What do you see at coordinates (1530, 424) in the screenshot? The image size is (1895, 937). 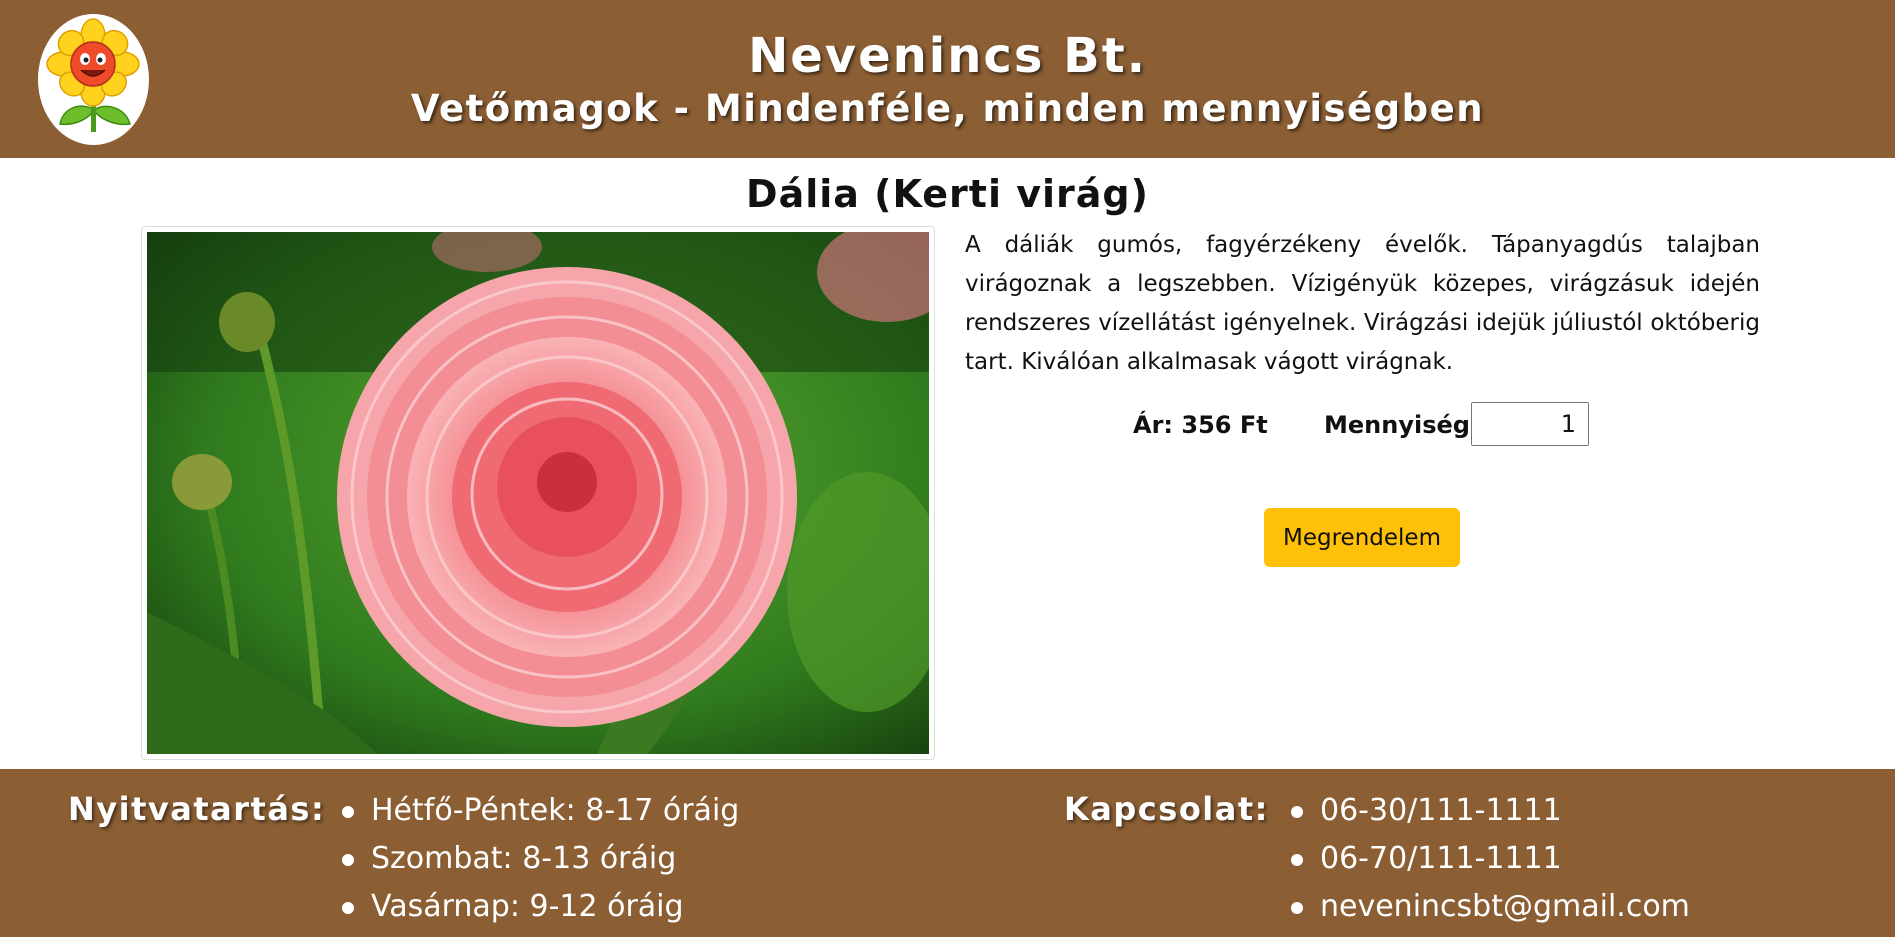 I see `quantity-input` at bounding box center [1530, 424].